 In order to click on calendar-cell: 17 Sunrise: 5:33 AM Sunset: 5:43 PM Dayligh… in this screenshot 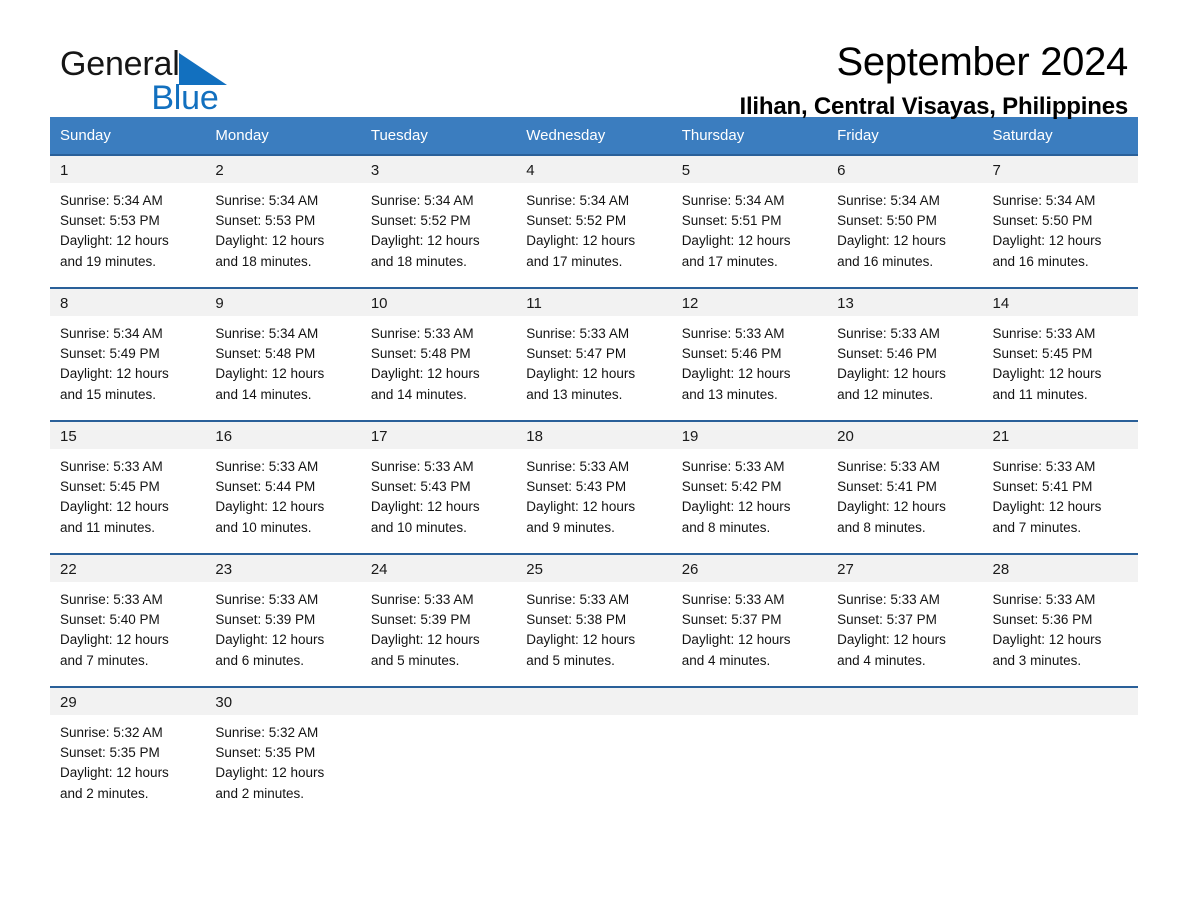, I will do `click(438, 486)`.